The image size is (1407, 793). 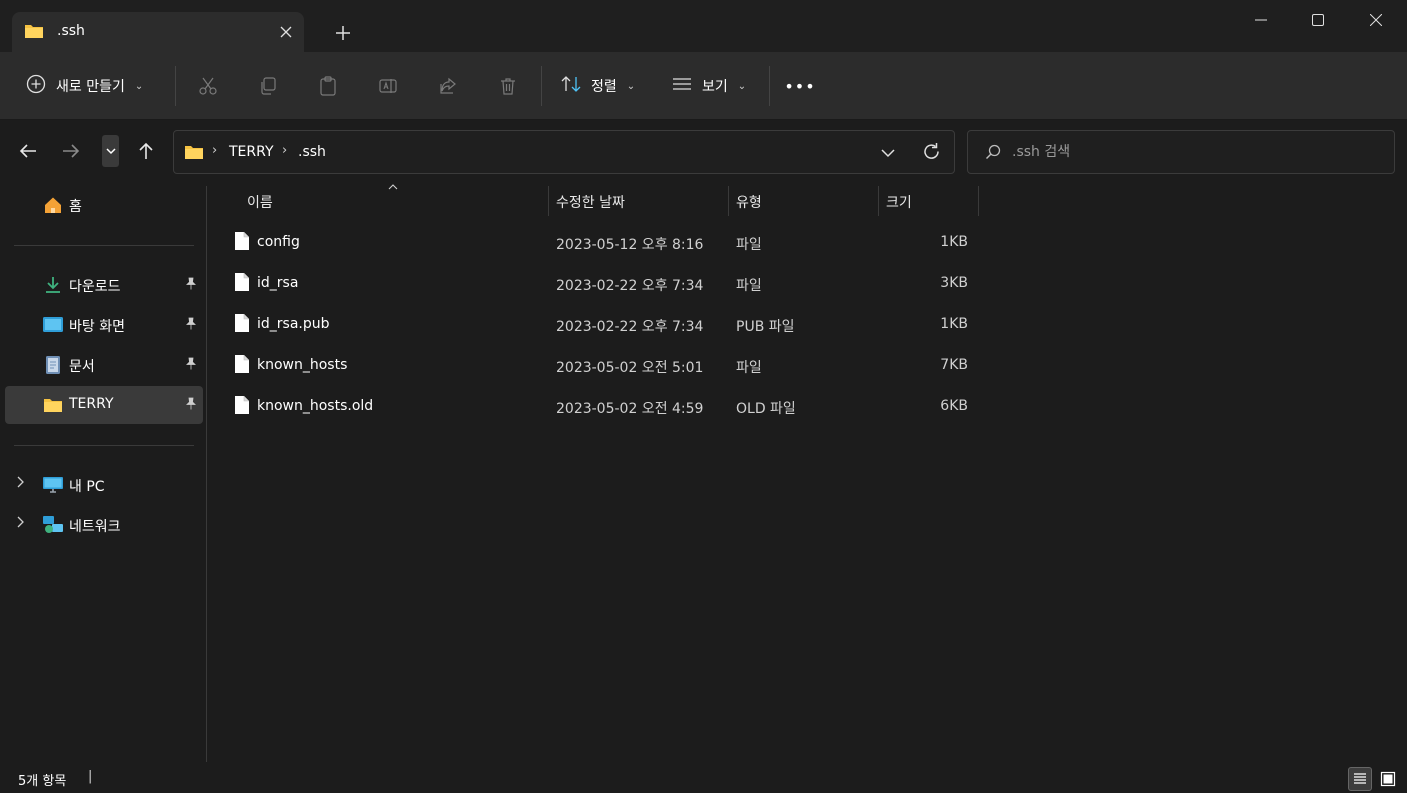 What do you see at coordinates (448, 86) in the screenshot?
I see `share-icon` at bounding box center [448, 86].